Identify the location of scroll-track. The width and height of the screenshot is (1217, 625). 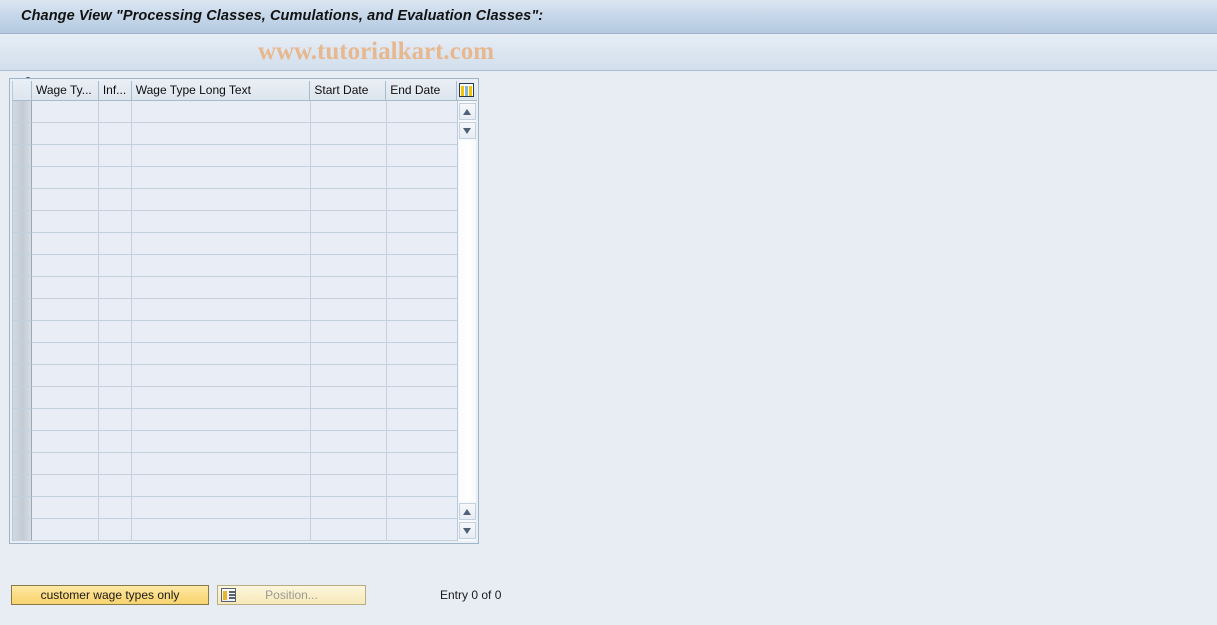
(467, 321).